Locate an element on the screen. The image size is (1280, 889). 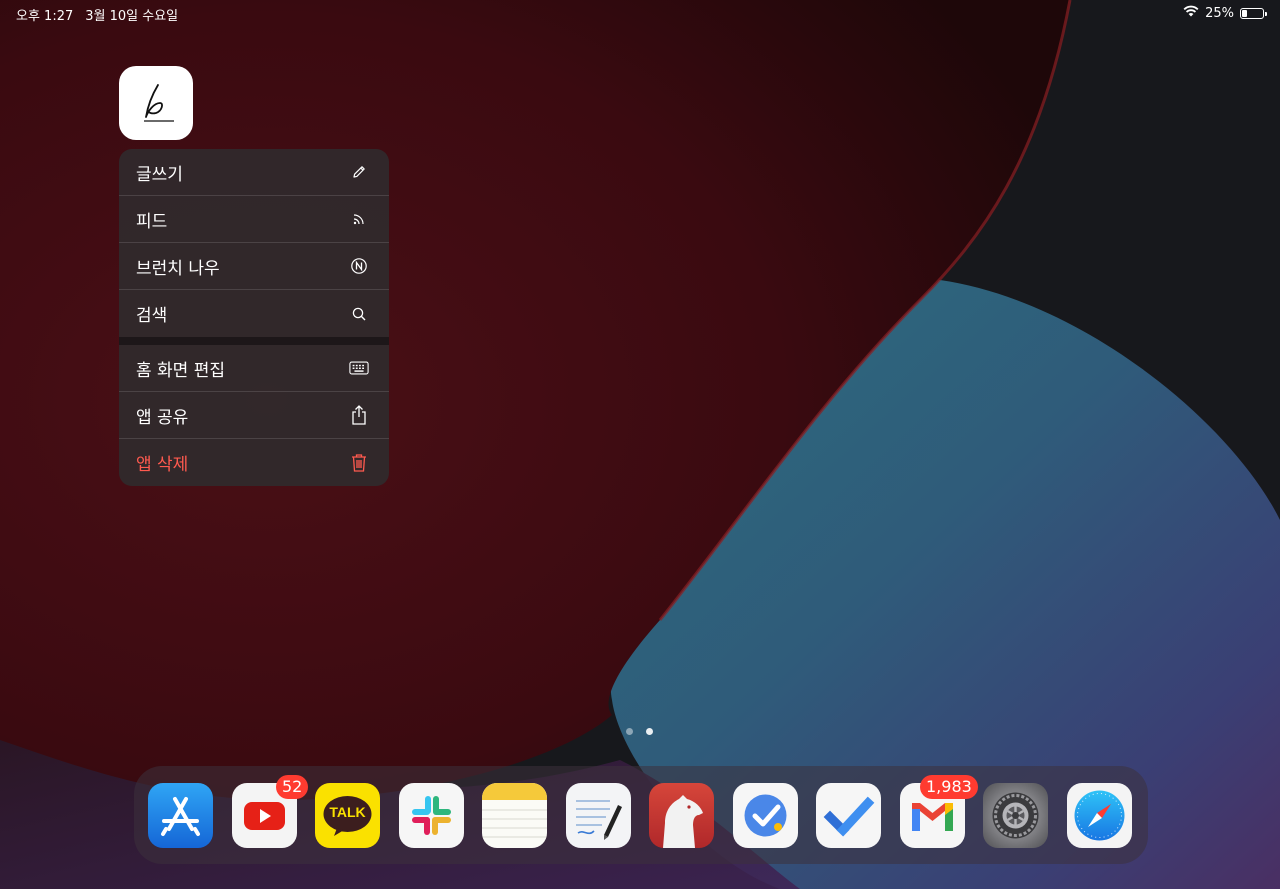
menu-item-label: 앱 공유 is located at coordinates (162, 417).